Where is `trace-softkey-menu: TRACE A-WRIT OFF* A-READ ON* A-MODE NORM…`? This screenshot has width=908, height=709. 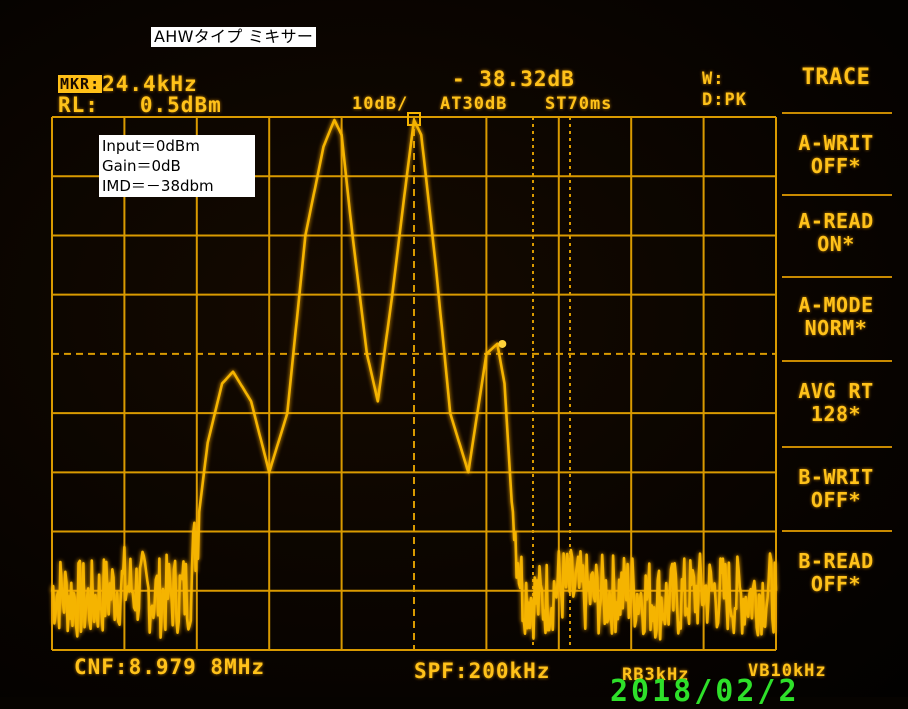
trace-softkey-menu: TRACE A-WRIT OFF* A-READ ON* A-MODE NORM… is located at coordinates (839, 340).